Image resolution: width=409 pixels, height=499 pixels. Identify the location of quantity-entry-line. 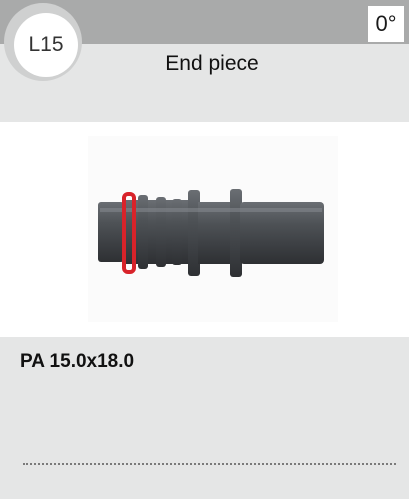
(209, 464).